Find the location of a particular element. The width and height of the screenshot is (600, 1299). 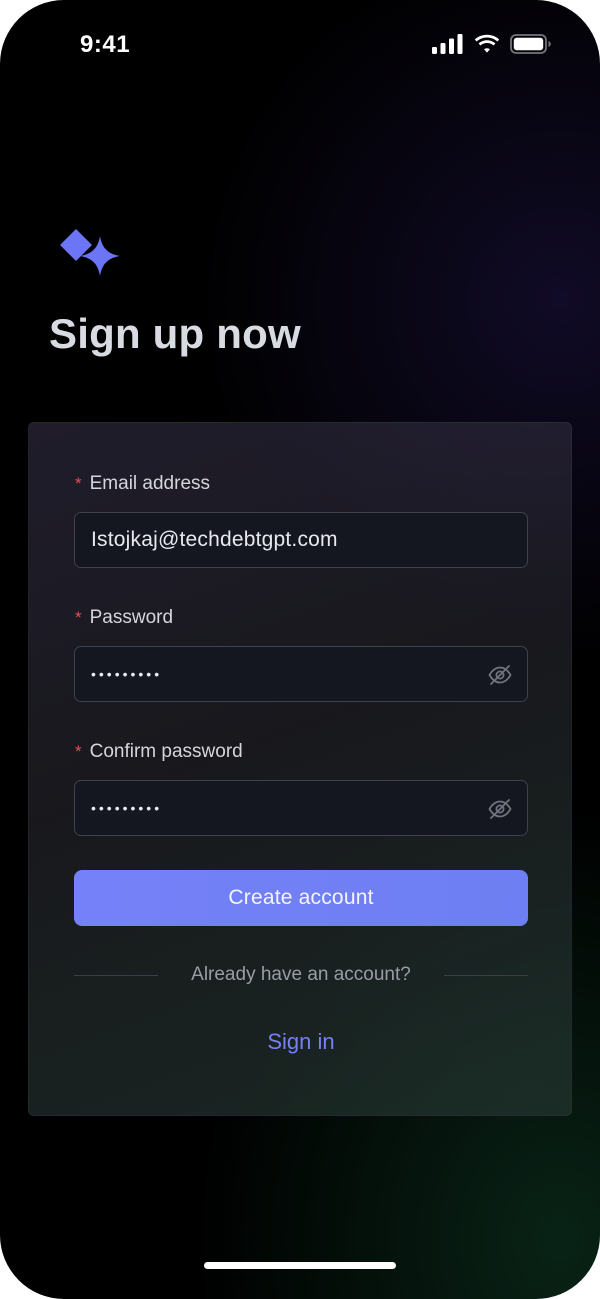

create-account-button: Create account is located at coordinates (301, 898).